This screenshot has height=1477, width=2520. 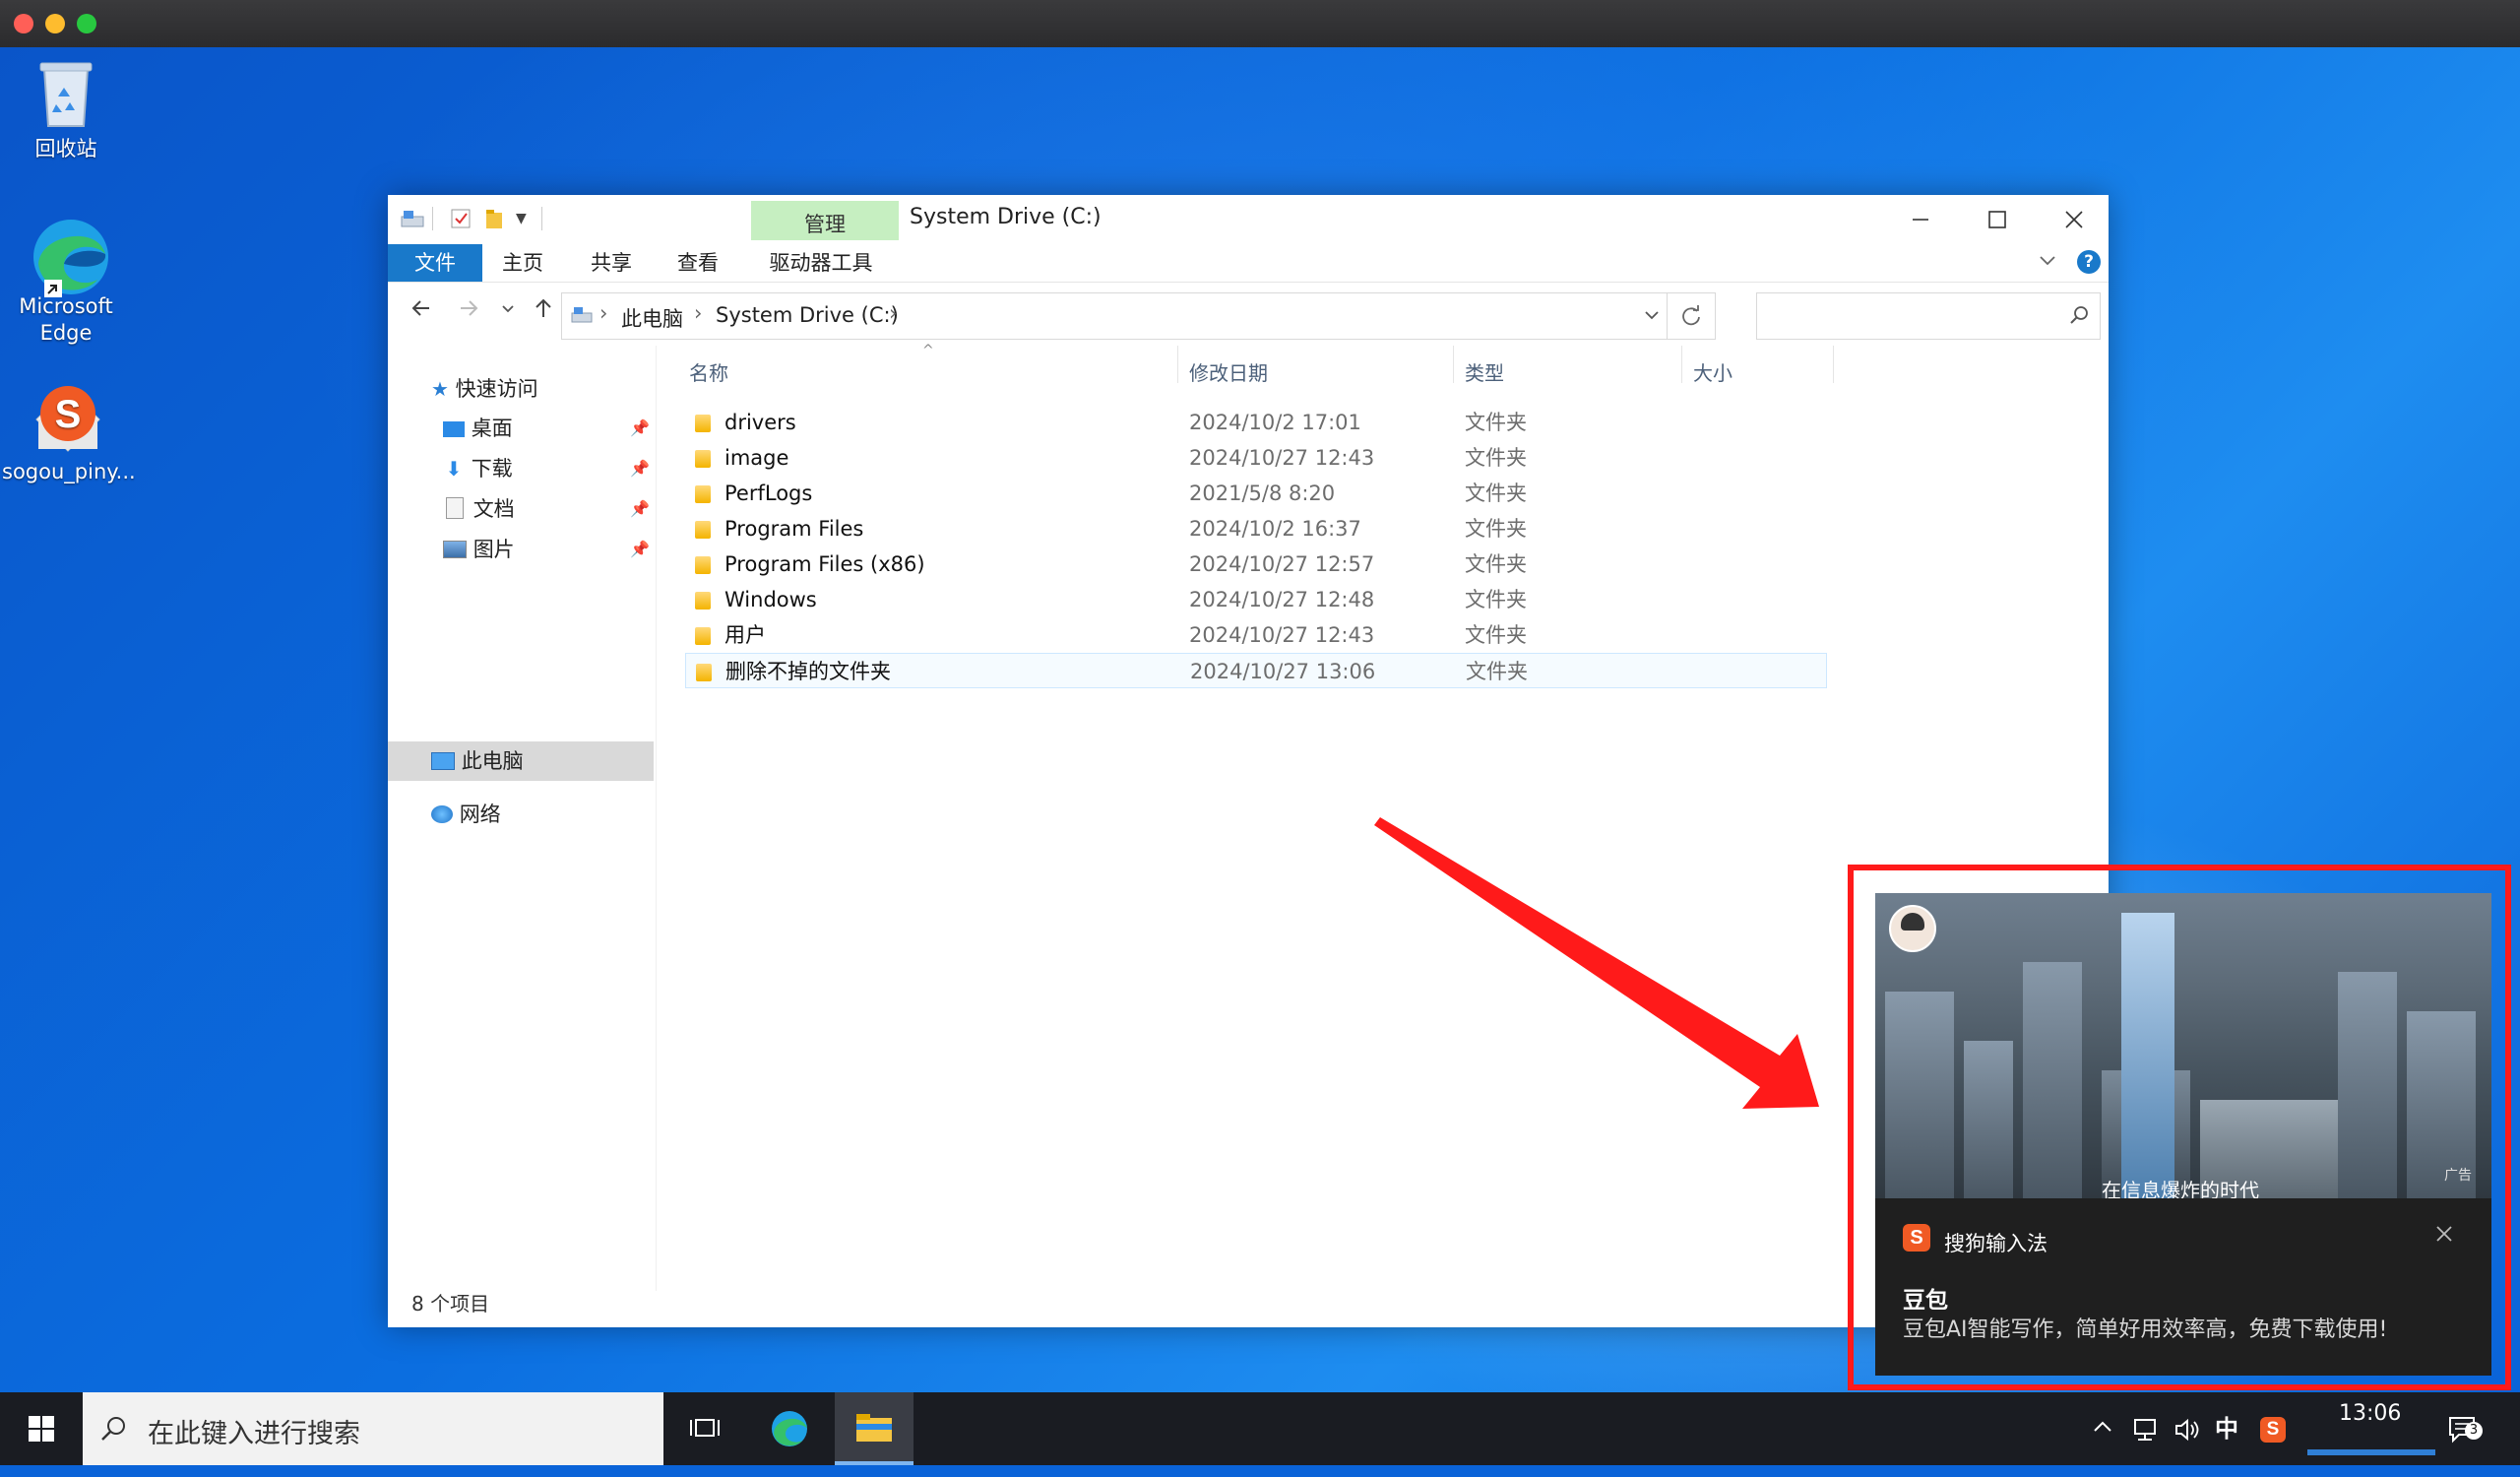 What do you see at coordinates (2147, 1429) in the screenshot?
I see `network-status-icon` at bounding box center [2147, 1429].